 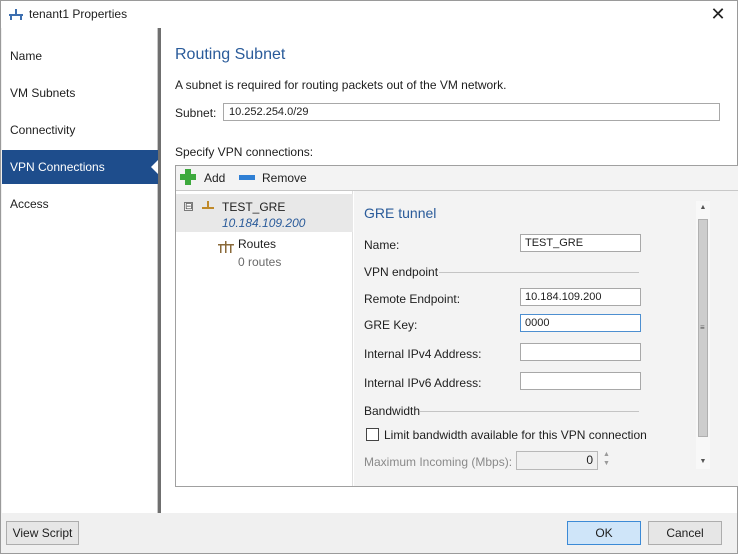 What do you see at coordinates (391, 325) in the screenshot?
I see `gre-key-label: GRE Key:` at bounding box center [391, 325].